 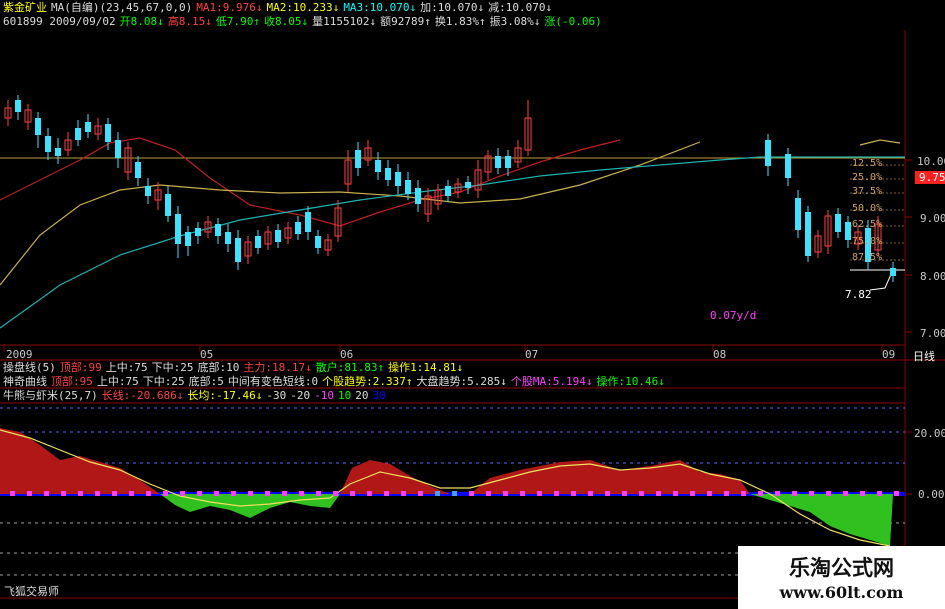 What do you see at coordinates (59, 21) in the screenshot?
I see `legend-item: 601899 2009/09/02` at bounding box center [59, 21].